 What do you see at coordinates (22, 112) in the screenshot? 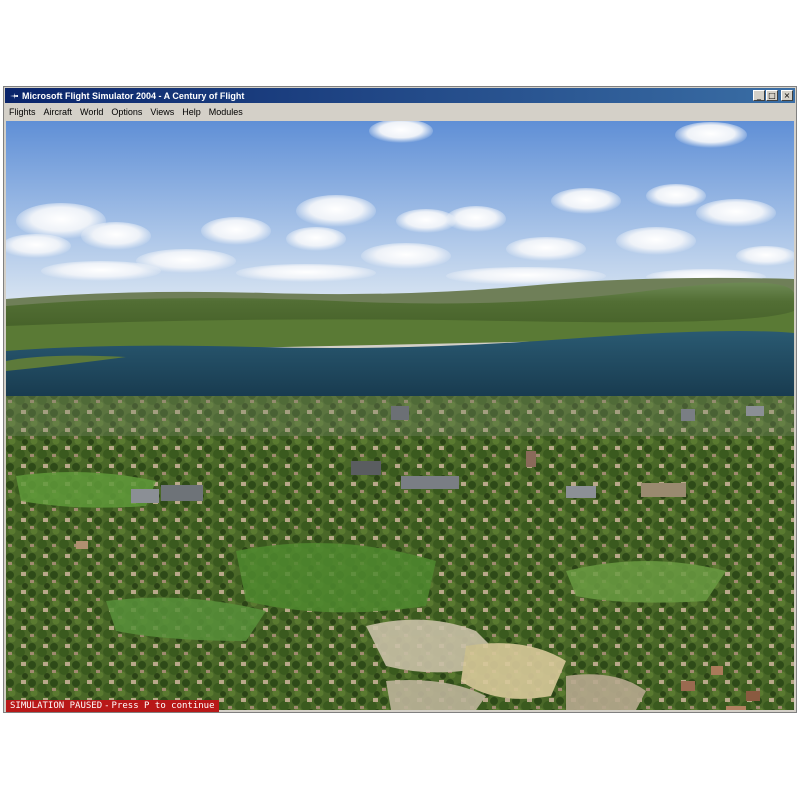
I see `menu-flights: Flights` at bounding box center [22, 112].